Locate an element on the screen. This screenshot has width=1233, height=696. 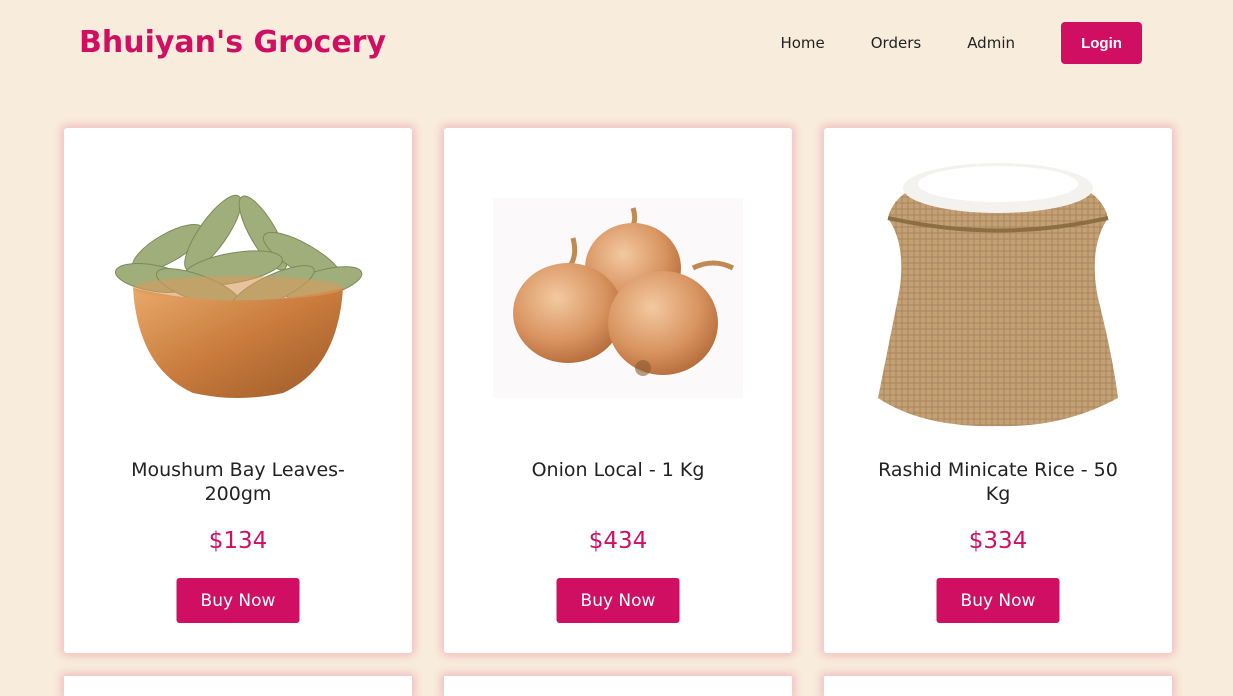
nav-admin: Admin is located at coordinates (991, 43).